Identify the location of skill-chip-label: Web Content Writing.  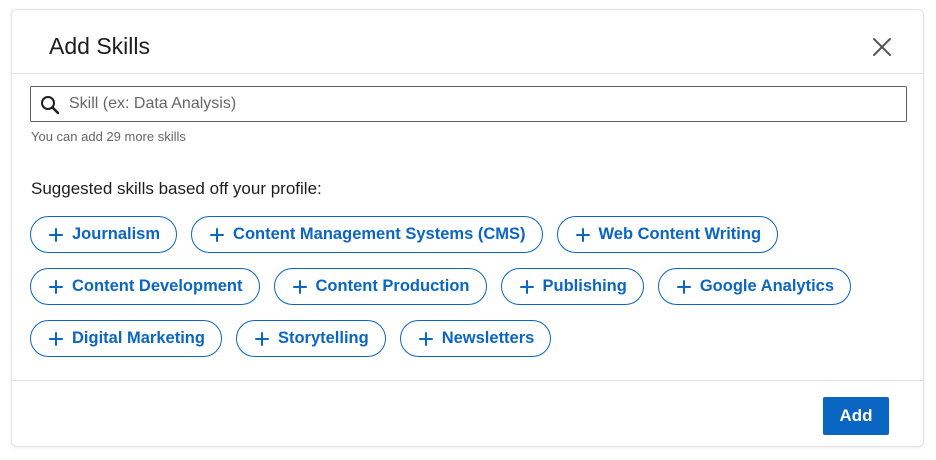
(680, 234).